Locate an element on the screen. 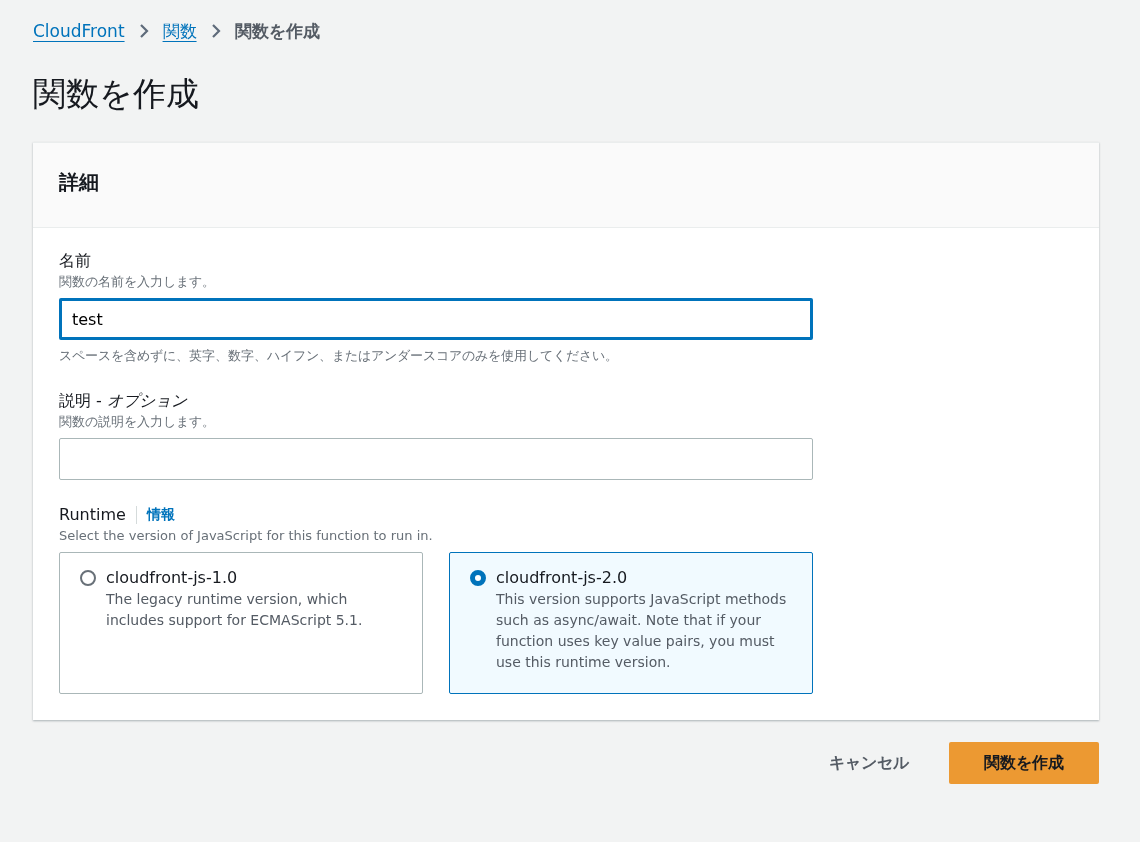 This screenshot has height=842, width=1140. field-description: Select the version of JavaScript for this function to run in. is located at coordinates (246, 536).